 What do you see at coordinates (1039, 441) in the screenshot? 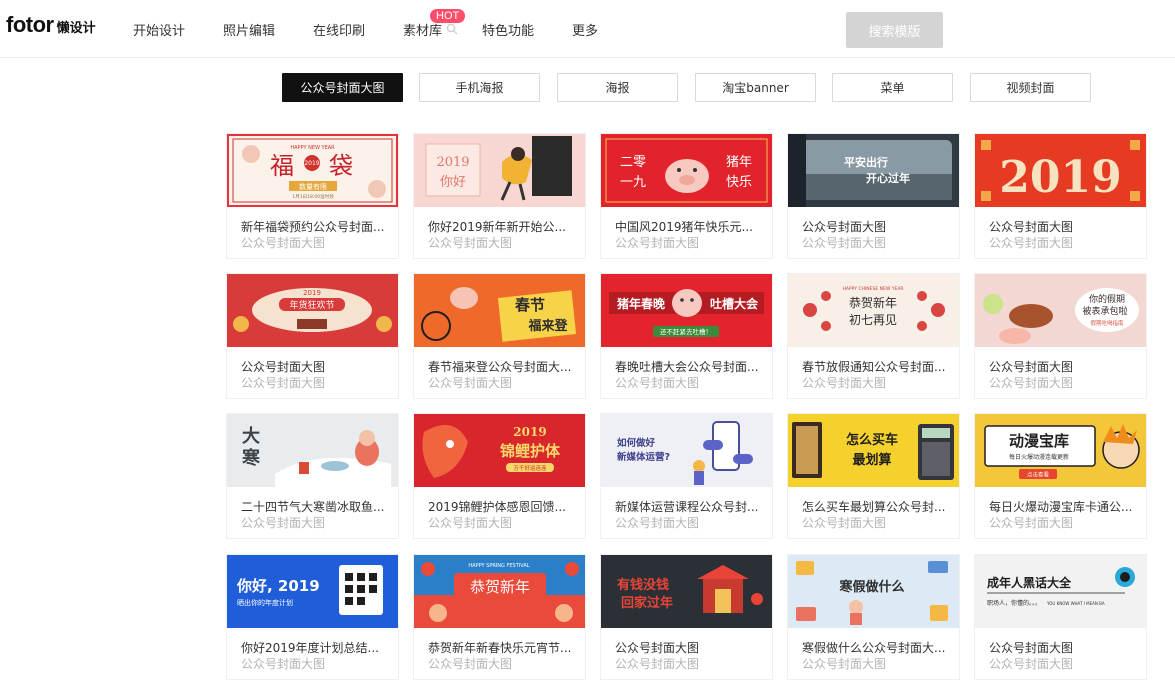
I see `svg-text: 动漫宝库` at bounding box center [1039, 441].